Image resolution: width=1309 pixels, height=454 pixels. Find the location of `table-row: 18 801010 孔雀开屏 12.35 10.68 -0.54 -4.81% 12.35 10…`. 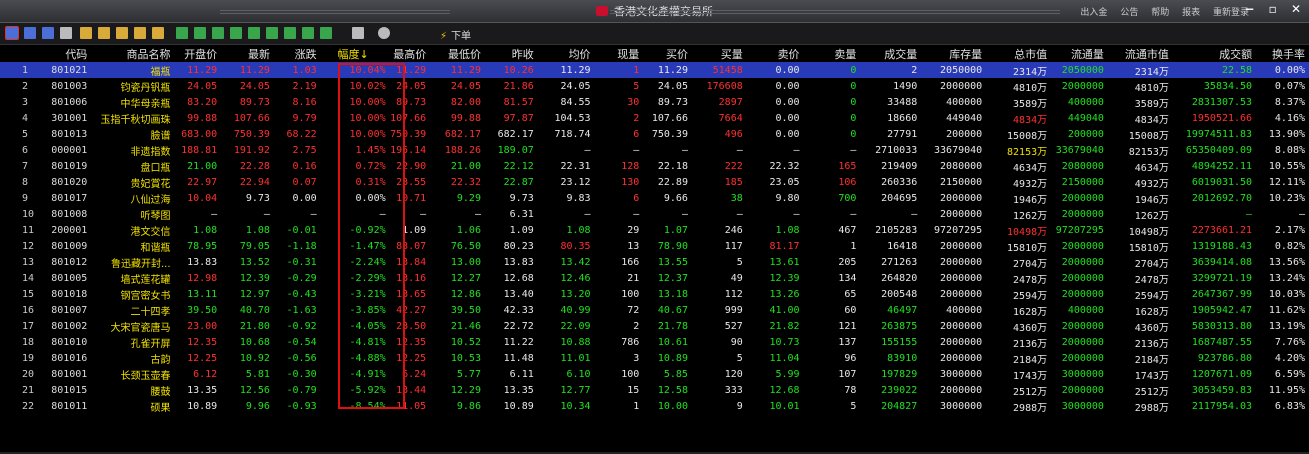

table-row: 18 801010 孔雀开屏 12.35 10.68 -0.54 -4.81% 12.35 10… is located at coordinates (654, 342).